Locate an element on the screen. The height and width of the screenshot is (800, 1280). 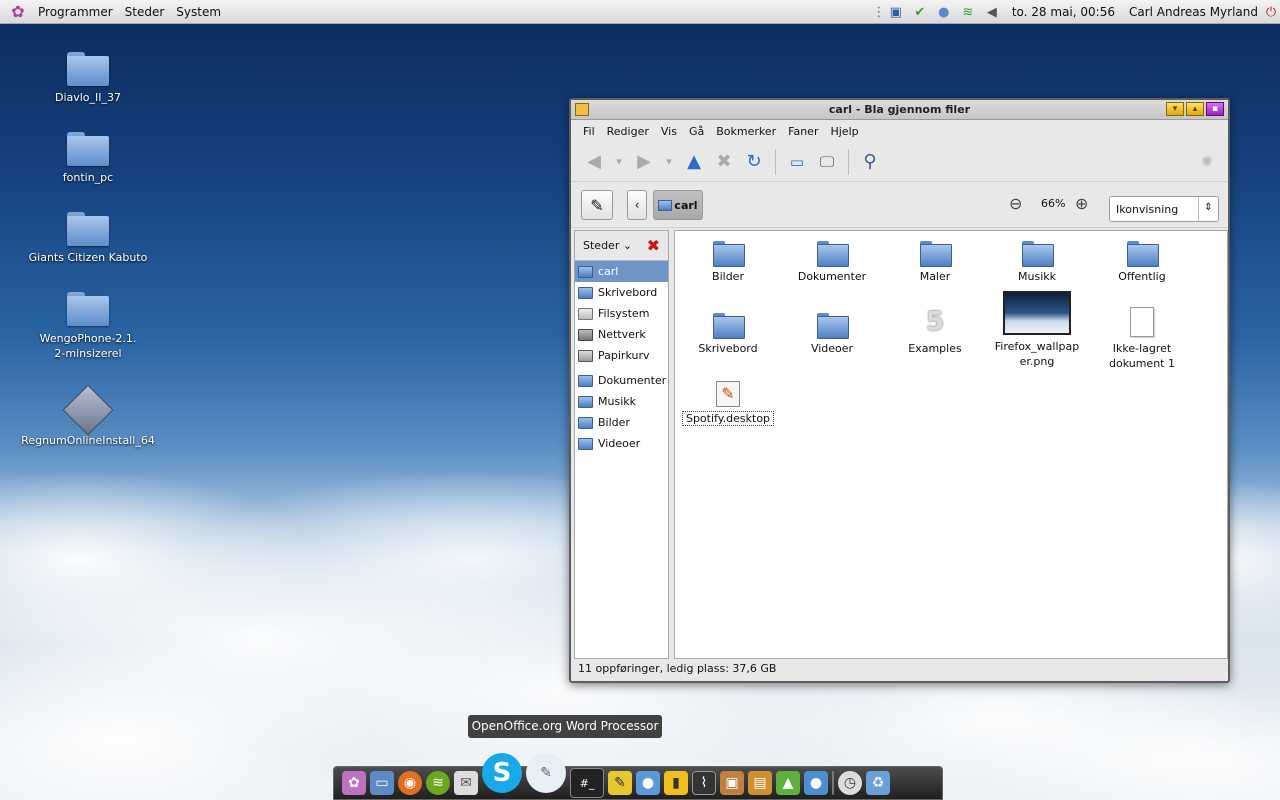
menu-fil: Fil is located at coordinates (589, 131).